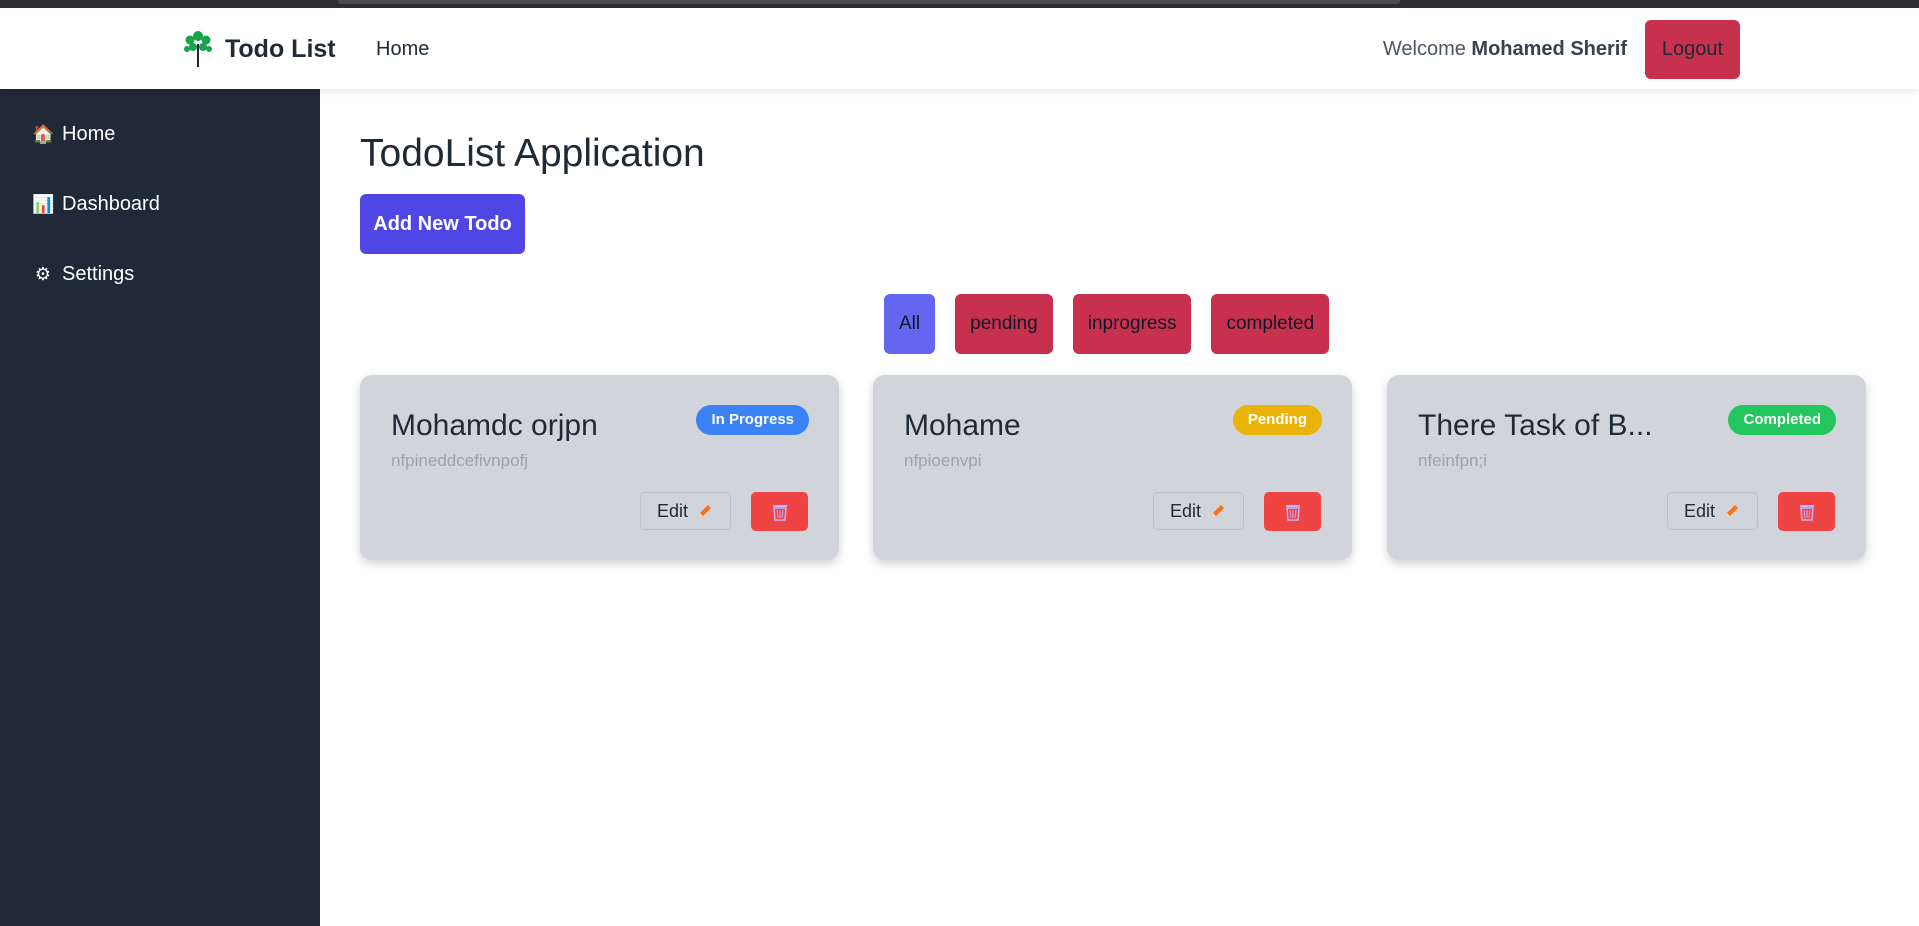 The height and width of the screenshot is (926, 1919). Describe the element at coordinates (943, 460) in the screenshot. I see `todo-description: nfpioenvpi` at that location.